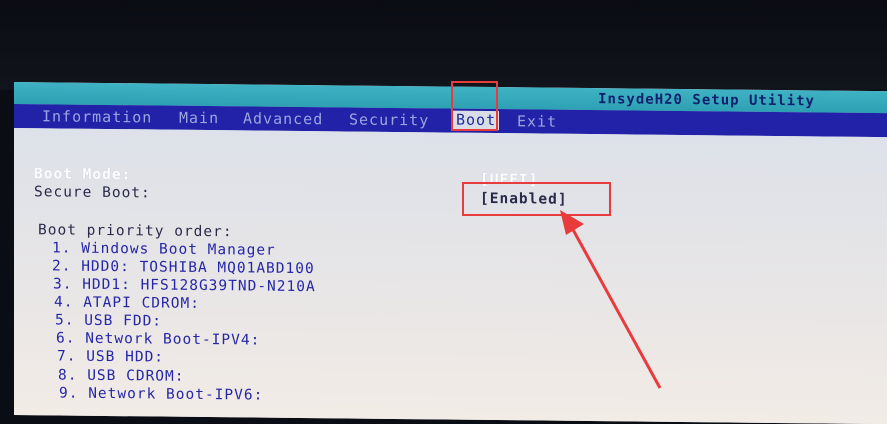 This screenshot has height=424, width=887. What do you see at coordinates (161, 394) in the screenshot?
I see `boot-priority-item: 9. Network Boot-IPV6:` at bounding box center [161, 394].